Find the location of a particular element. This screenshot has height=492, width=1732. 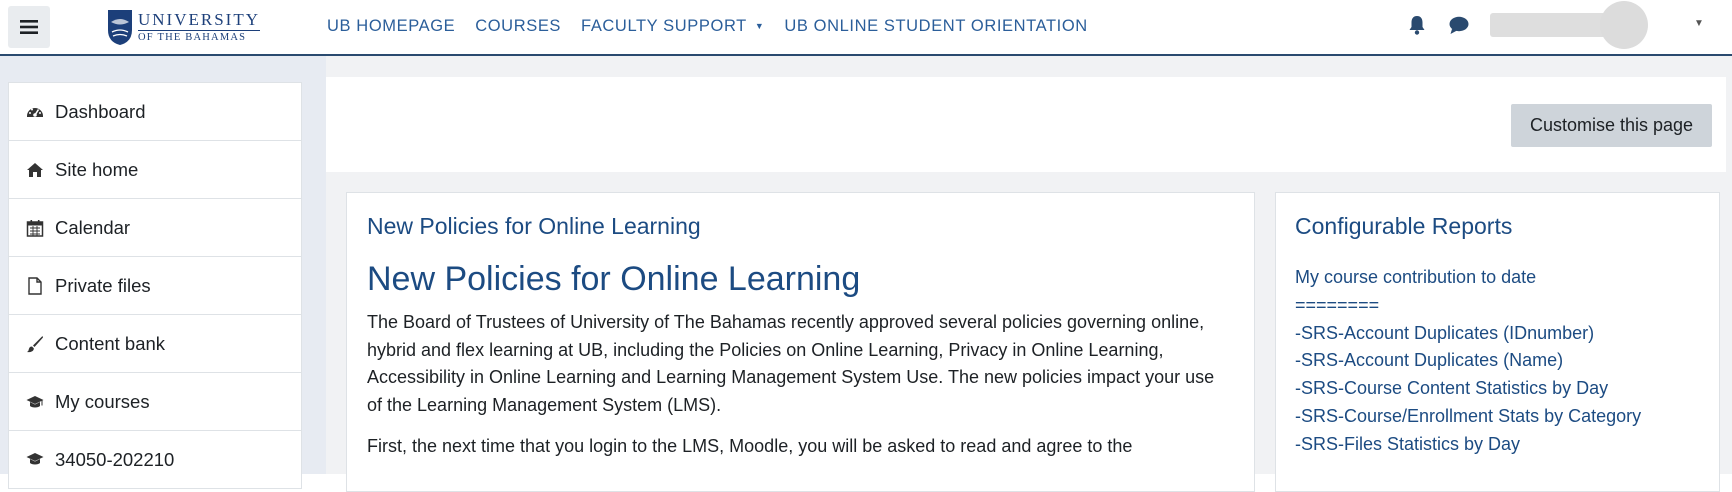

nav-link-label: UB HOMEPAGE is located at coordinates (391, 25).